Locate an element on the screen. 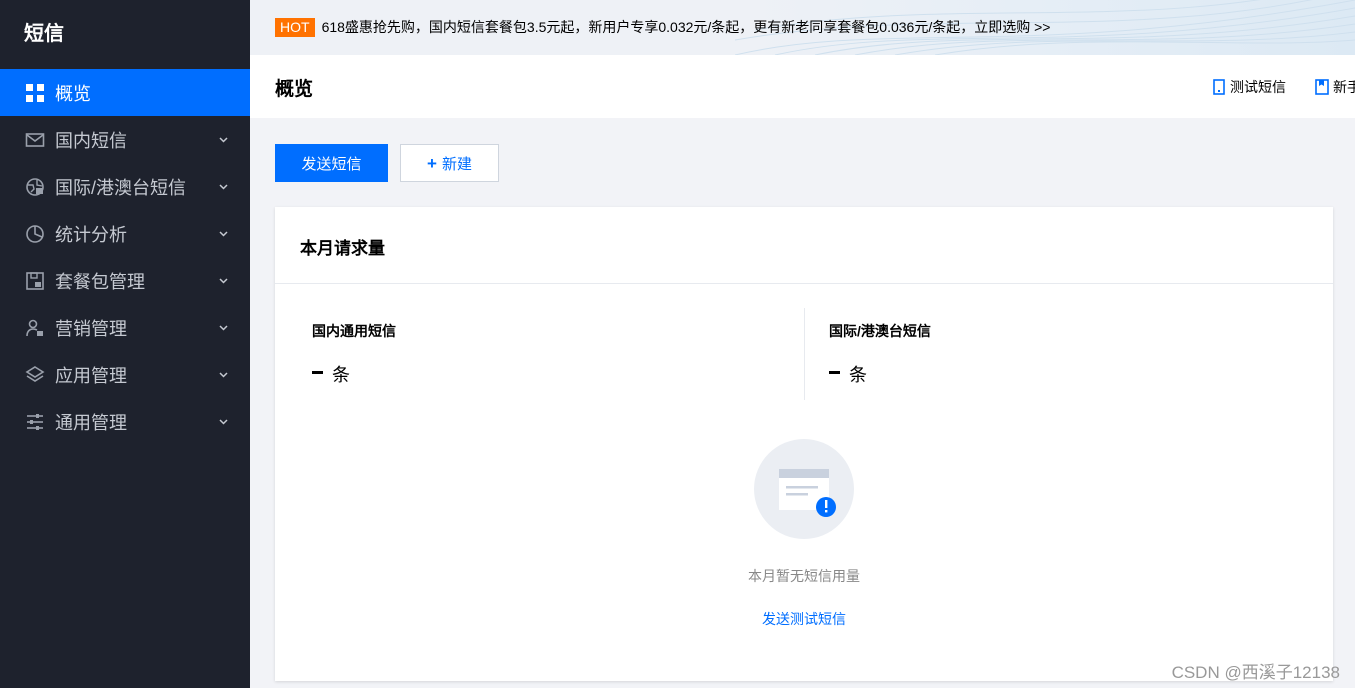 This screenshot has width=1355, height=688. sidebar-item-statistics: 统计分析 is located at coordinates (125, 233).